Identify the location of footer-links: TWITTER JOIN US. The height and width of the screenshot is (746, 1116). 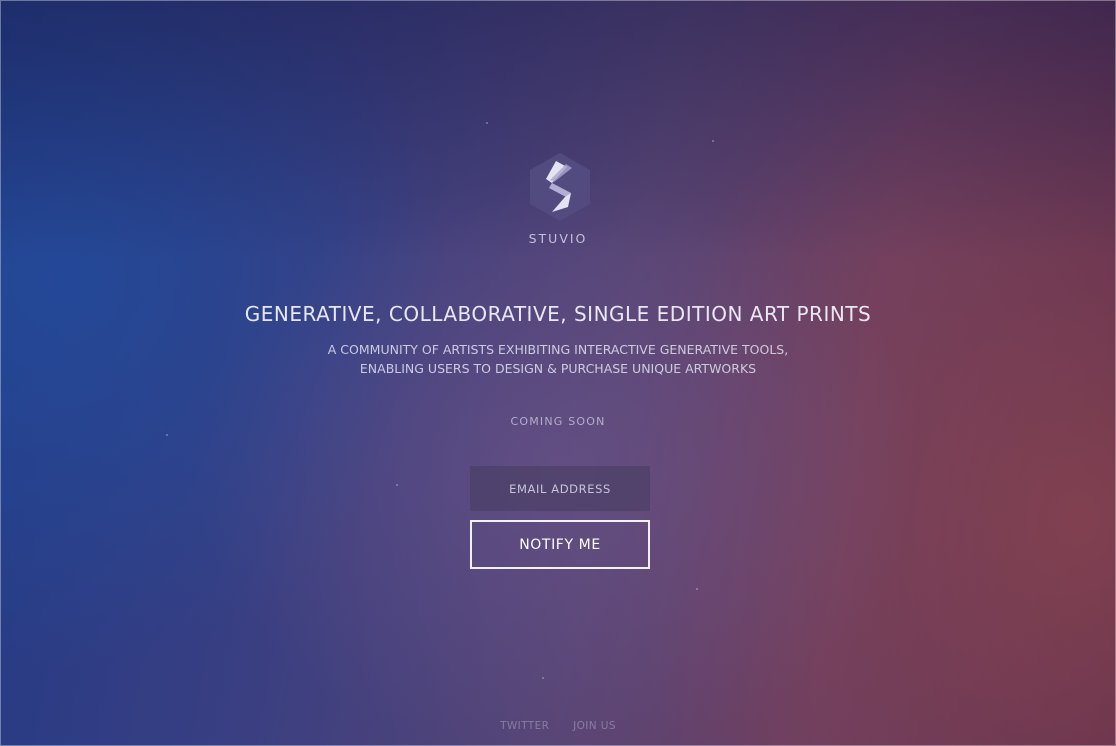
(558, 726).